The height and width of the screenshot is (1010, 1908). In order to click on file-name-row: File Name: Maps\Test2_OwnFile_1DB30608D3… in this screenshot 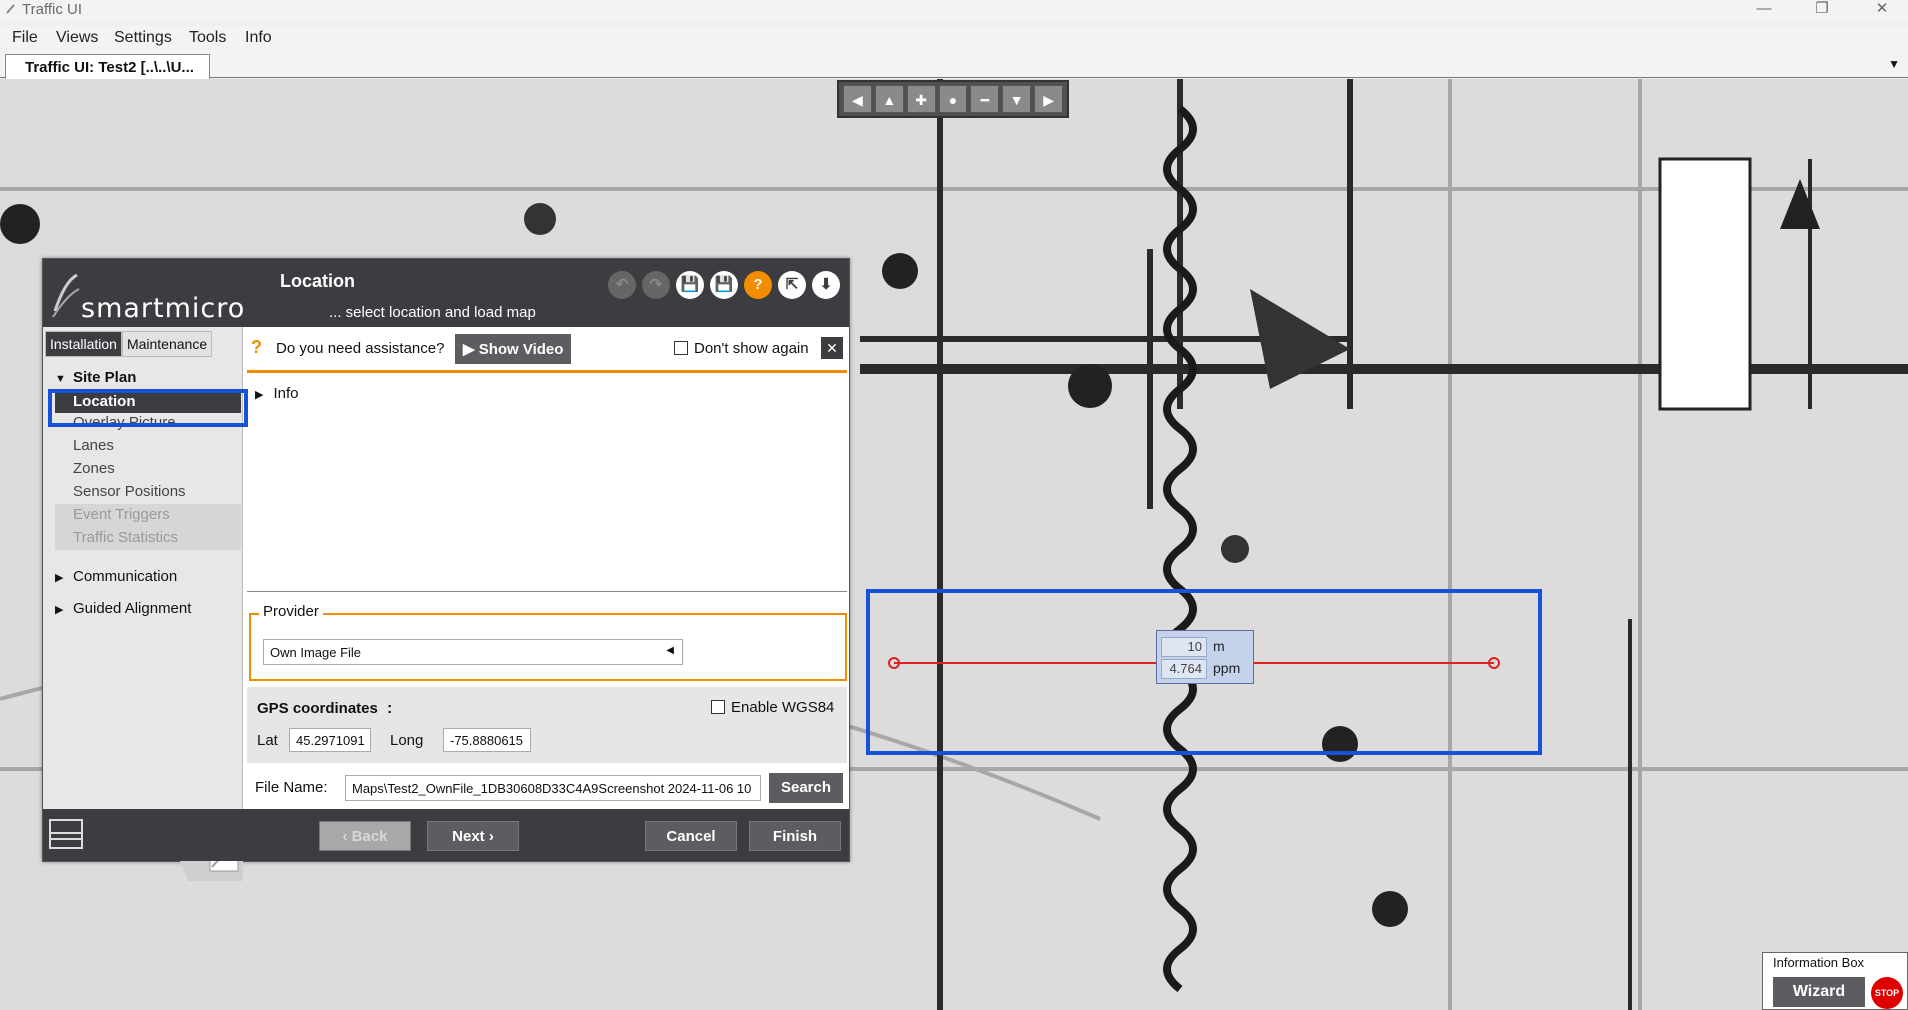, I will do `click(547, 788)`.